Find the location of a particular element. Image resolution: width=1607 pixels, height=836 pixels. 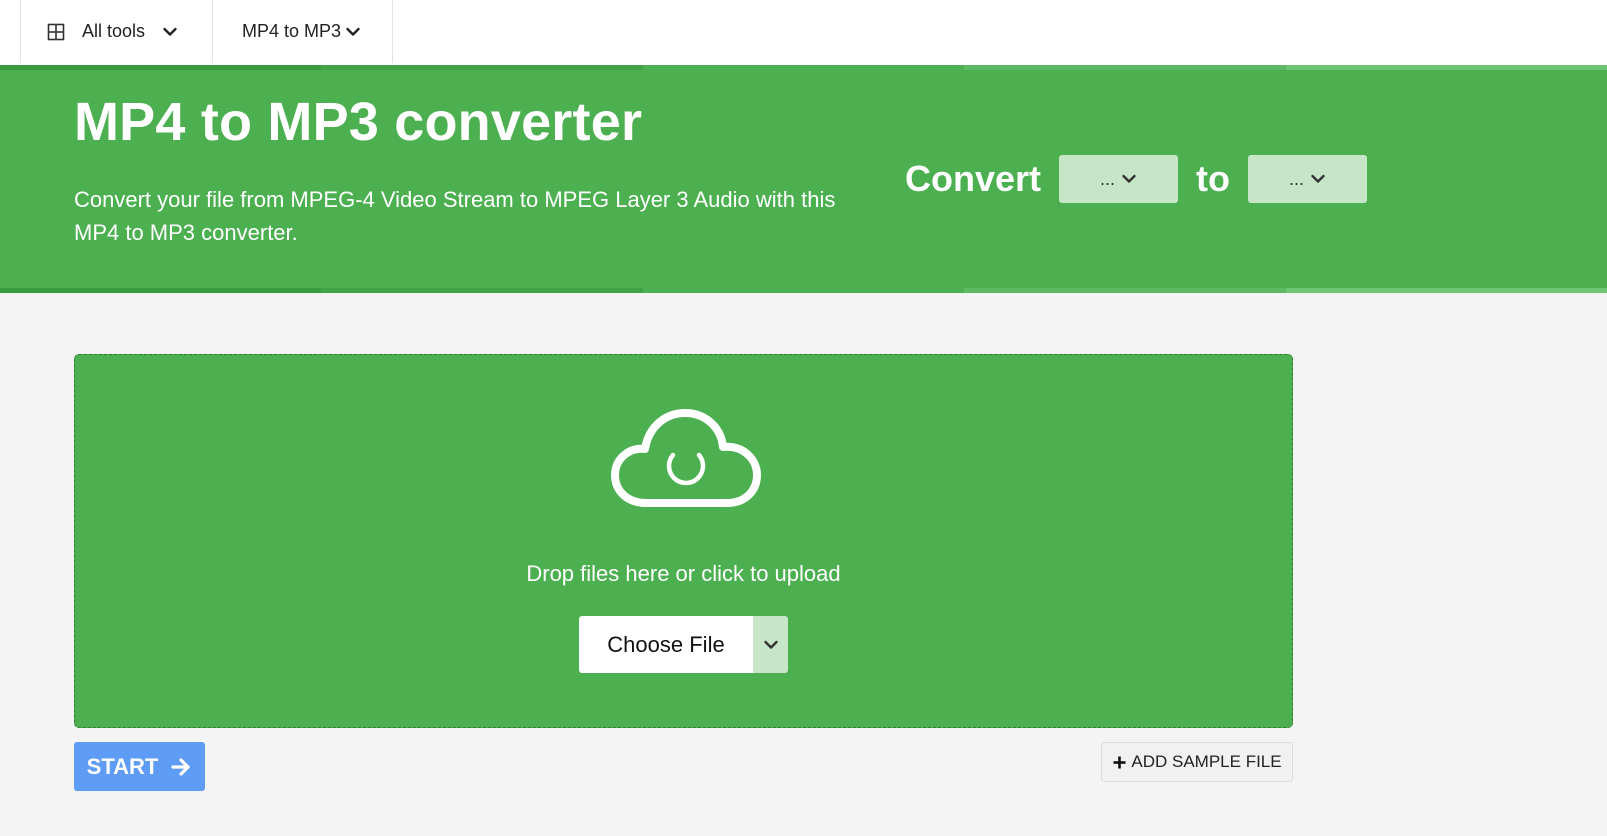

add-sample-label: ADD SAMPLE FILE is located at coordinates (1206, 761).